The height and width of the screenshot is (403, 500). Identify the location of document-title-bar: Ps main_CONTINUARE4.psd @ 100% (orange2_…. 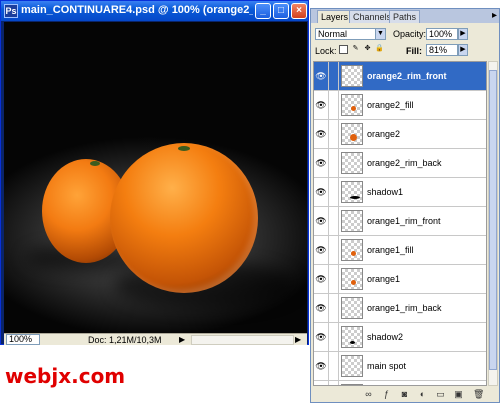
(154, 11).